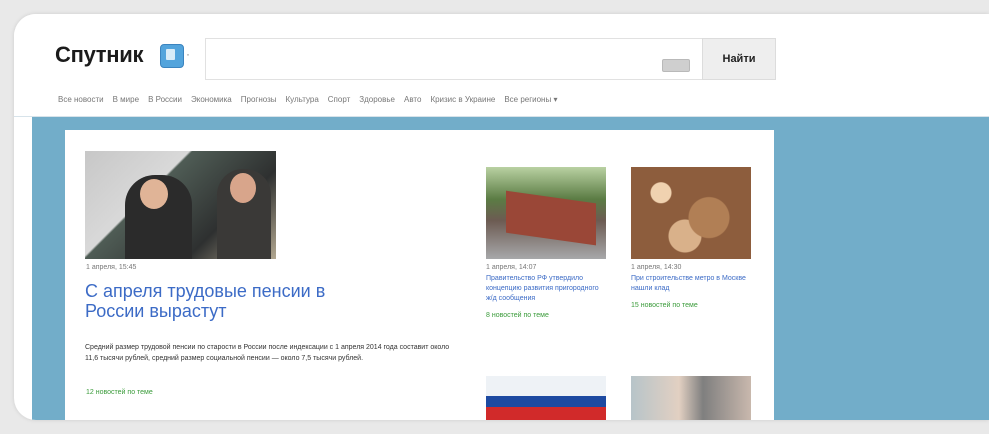  Describe the element at coordinates (739, 59) in the screenshot. I see `search-button: Найти` at that location.